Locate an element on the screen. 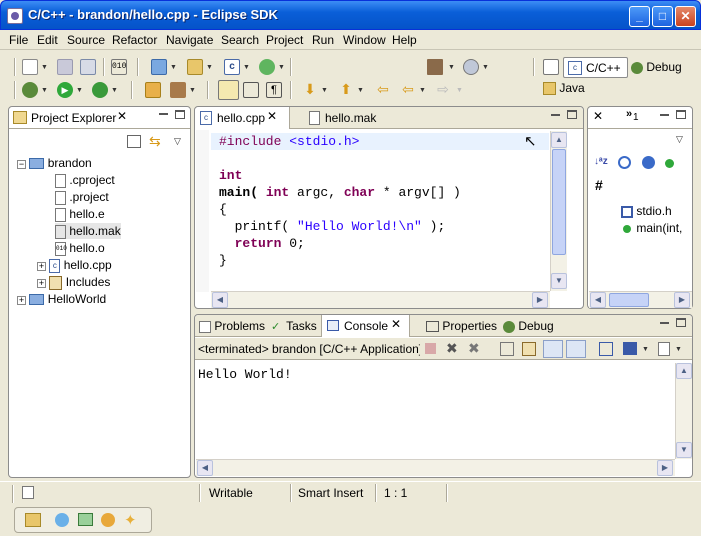  tab-hello-cpp: c hello.cpp ✕ is located at coordinates (242, 118).